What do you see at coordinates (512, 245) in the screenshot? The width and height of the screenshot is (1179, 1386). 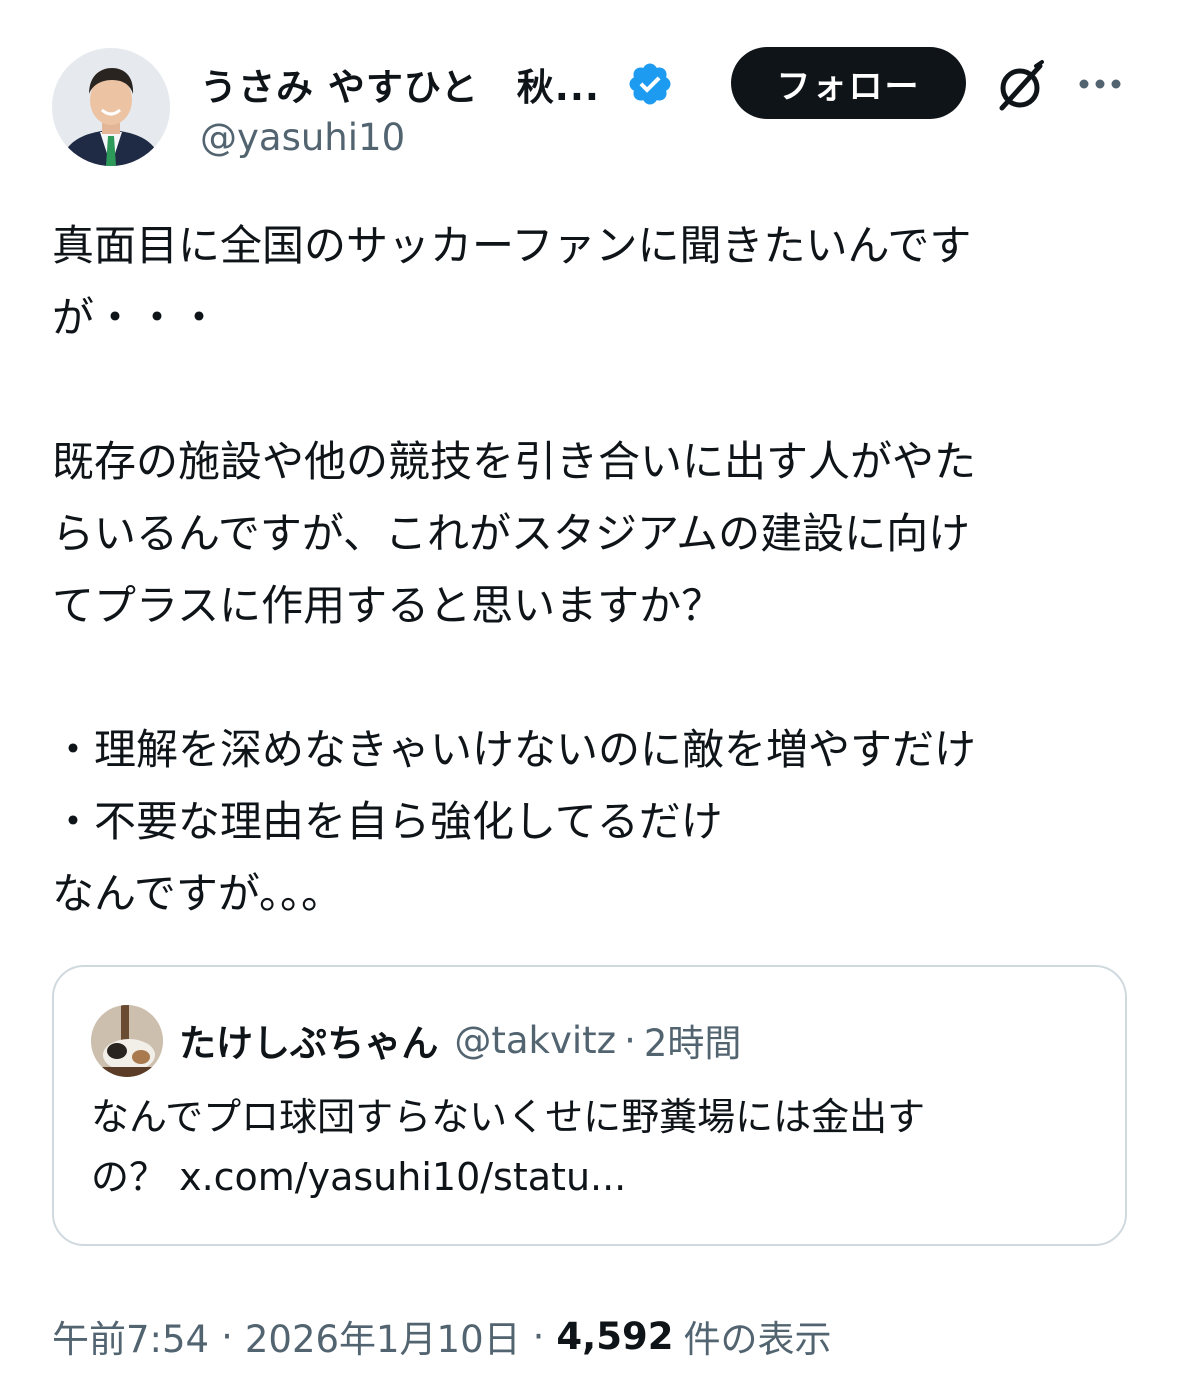 I see `tweet-line: 真面目に全国のサッカーファンに聞きたいんです` at bounding box center [512, 245].